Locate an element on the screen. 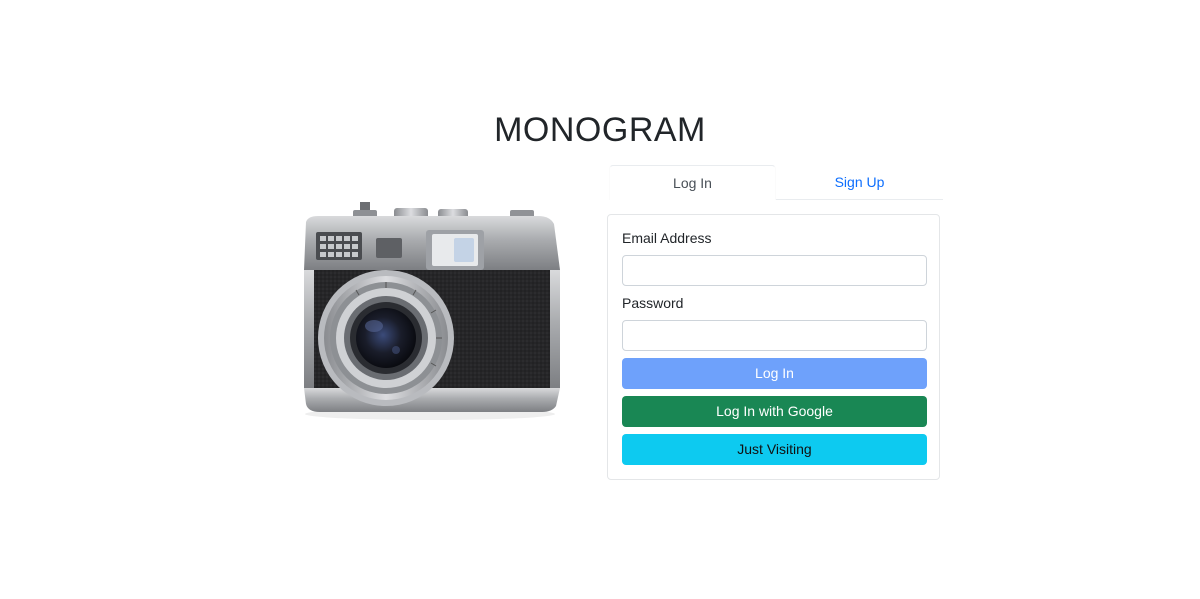  password-field is located at coordinates (774, 335).